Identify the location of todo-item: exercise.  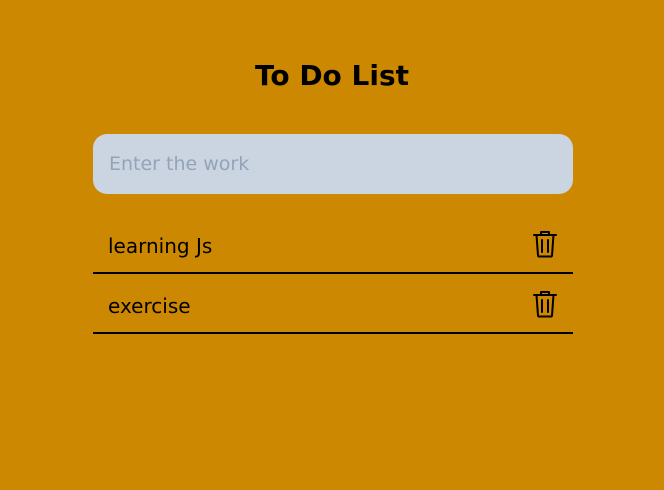
(333, 304).